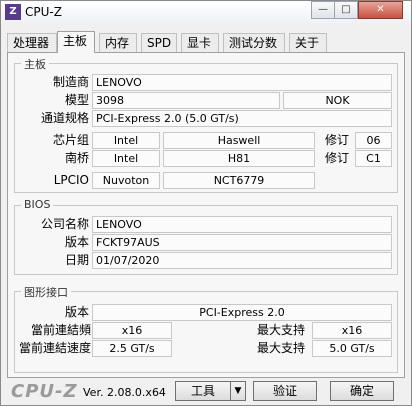 This screenshot has height=406, width=412. I want to click on southbridge-model-field: H81, so click(239, 158).